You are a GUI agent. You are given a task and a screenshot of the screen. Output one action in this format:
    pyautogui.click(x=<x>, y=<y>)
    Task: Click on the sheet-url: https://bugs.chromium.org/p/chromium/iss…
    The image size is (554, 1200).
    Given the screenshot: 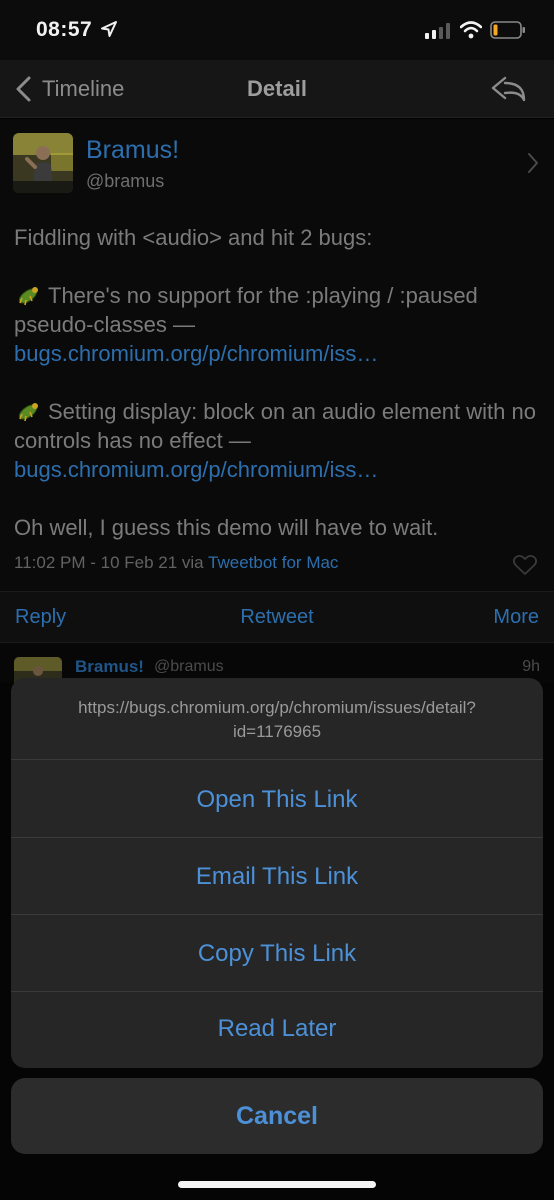 What is the action you would take?
    pyautogui.click(x=277, y=719)
    